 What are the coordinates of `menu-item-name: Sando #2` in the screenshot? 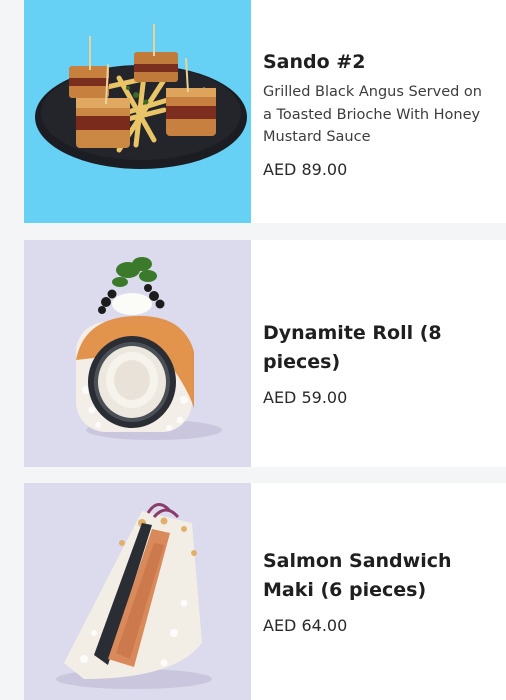 It's located at (314, 62).